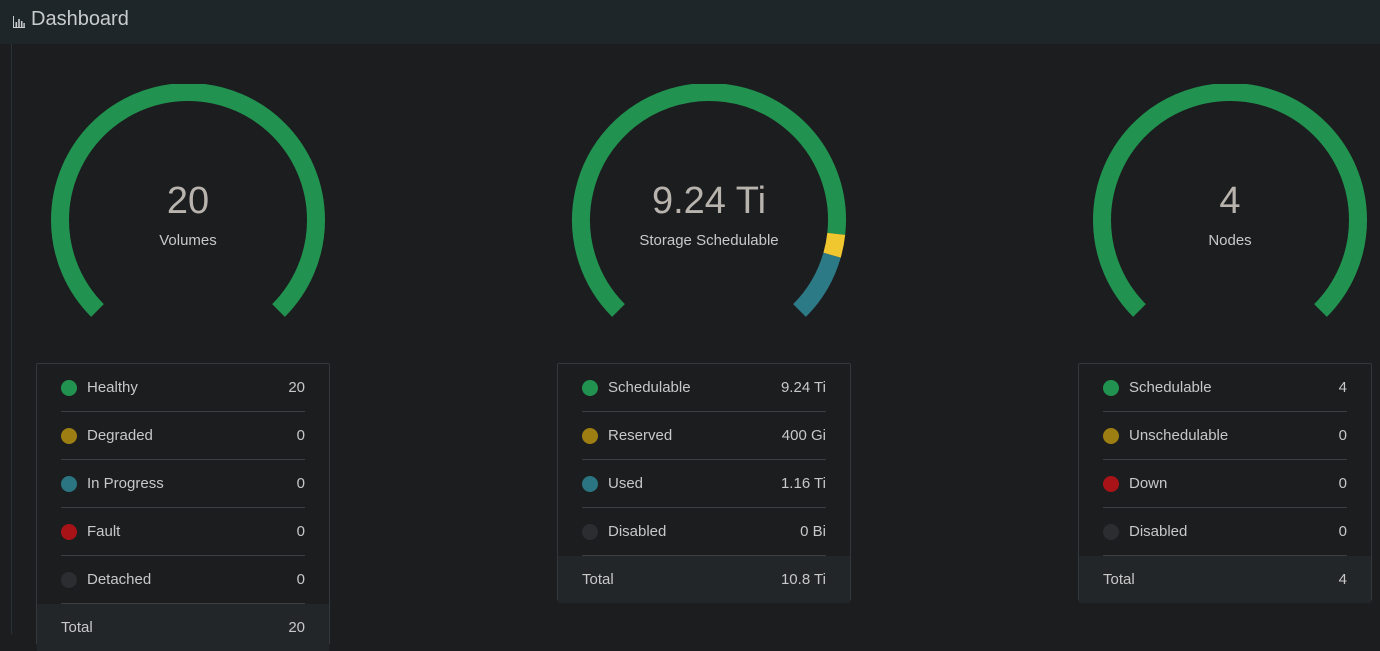 The height and width of the screenshot is (651, 1380). What do you see at coordinates (1148, 483) in the screenshot?
I see `legend-label: Down` at bounding box center [1148, 483].